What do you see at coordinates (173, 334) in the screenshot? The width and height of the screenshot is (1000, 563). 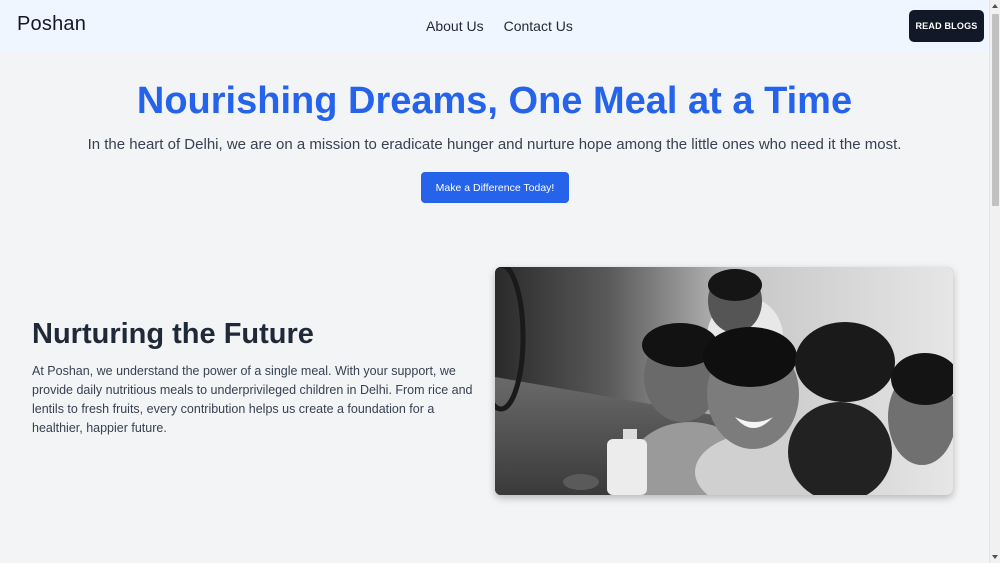 I see `feature-title: Nurturing the Future` at bounding box center [173, 334].